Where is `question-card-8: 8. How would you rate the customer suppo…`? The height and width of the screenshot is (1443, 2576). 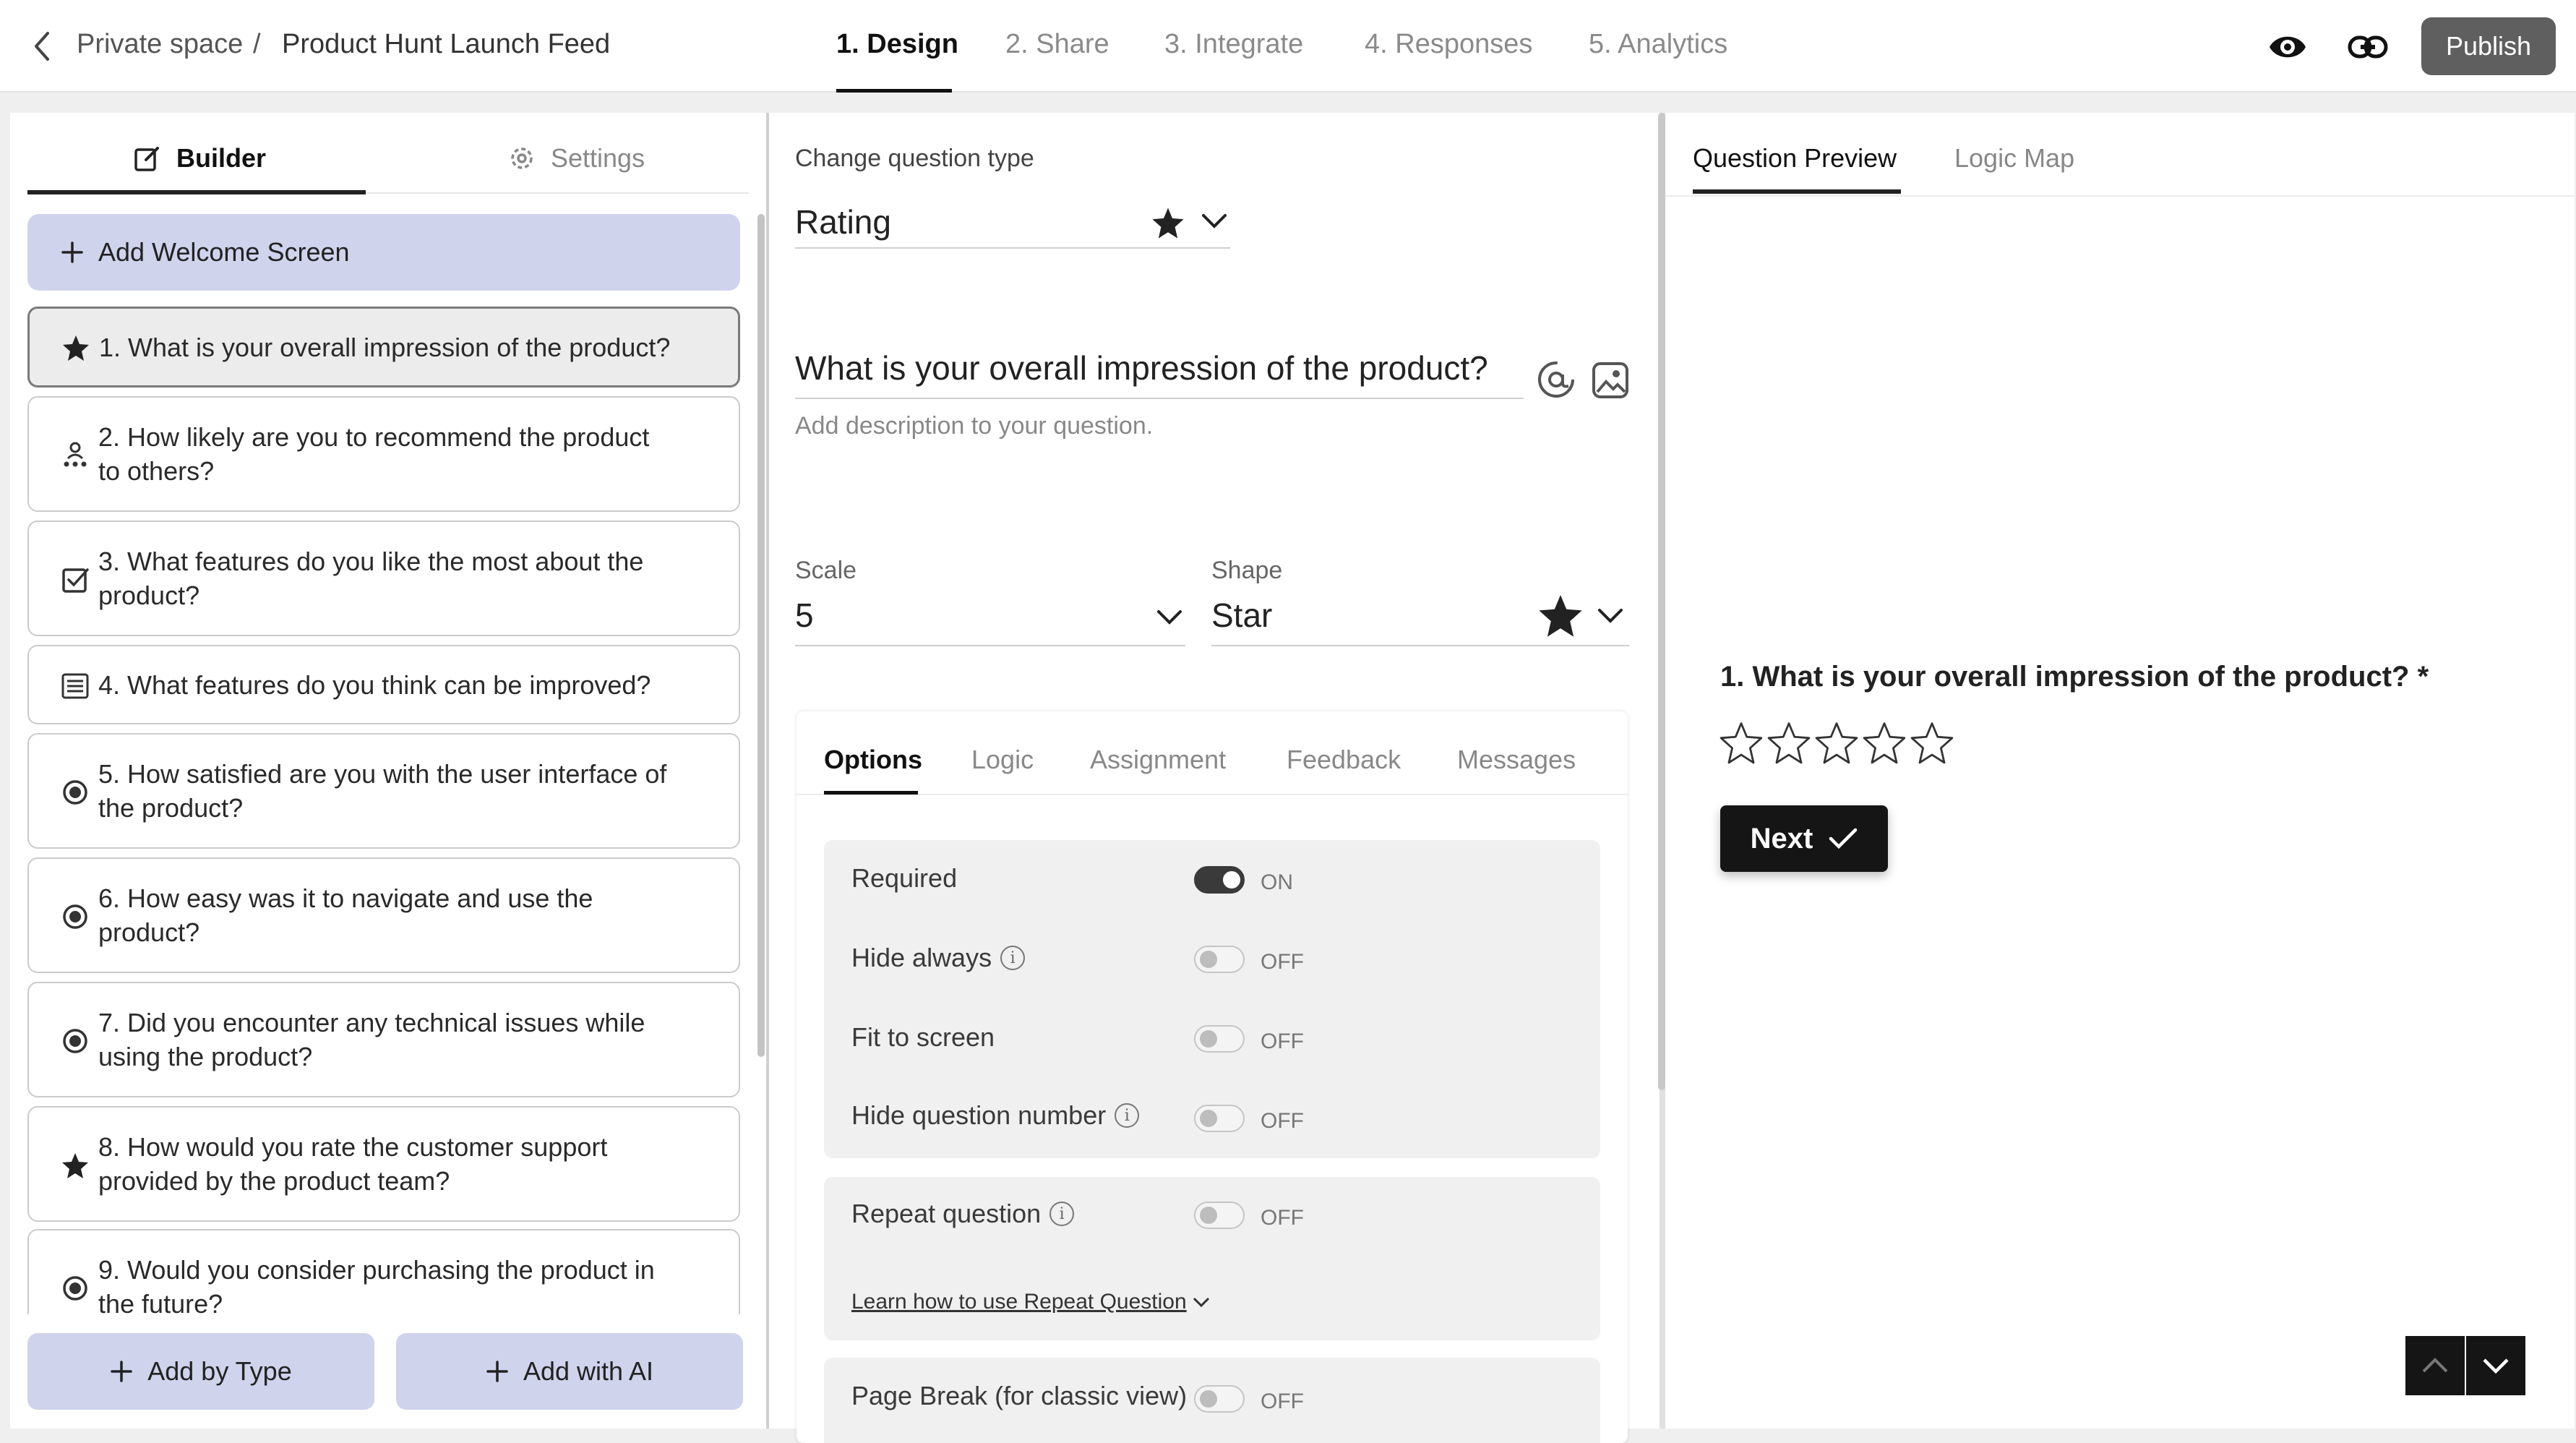 question-card-8: 8. How would you rate the customer suppo… is located at coordinates (384, 1164).